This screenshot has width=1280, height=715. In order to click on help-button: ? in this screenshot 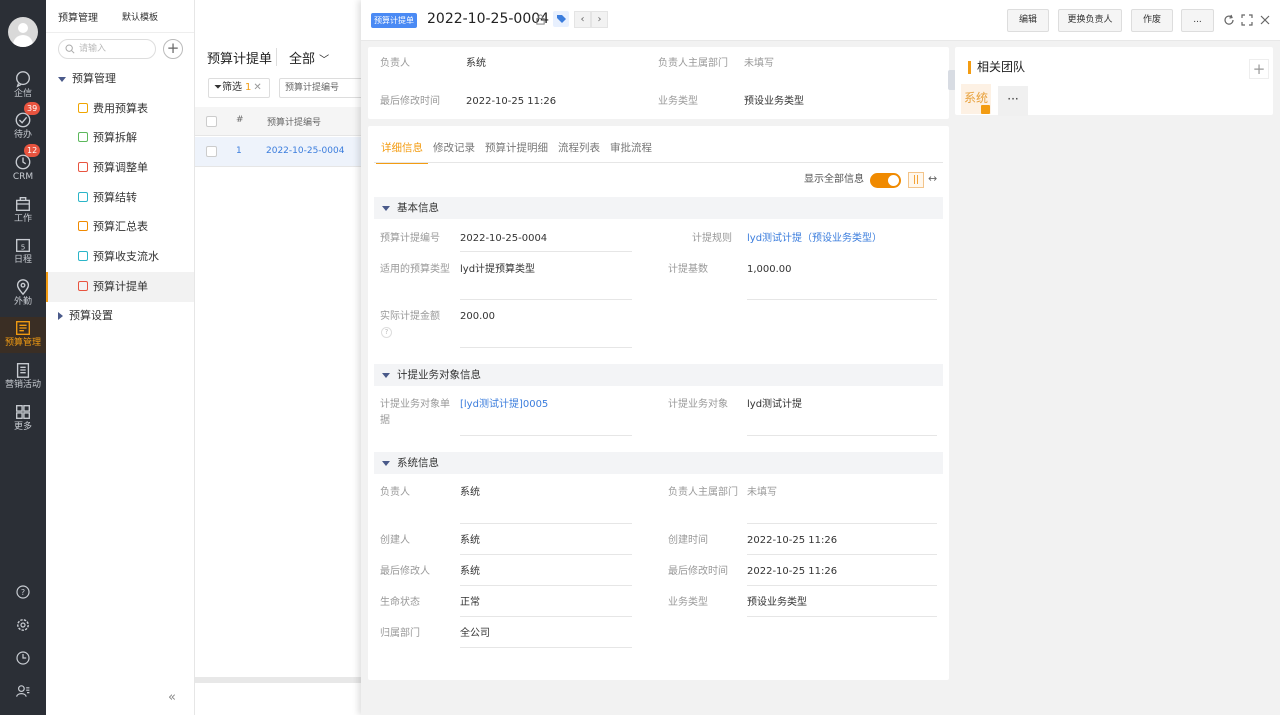, I will do `click(23, 592)`.